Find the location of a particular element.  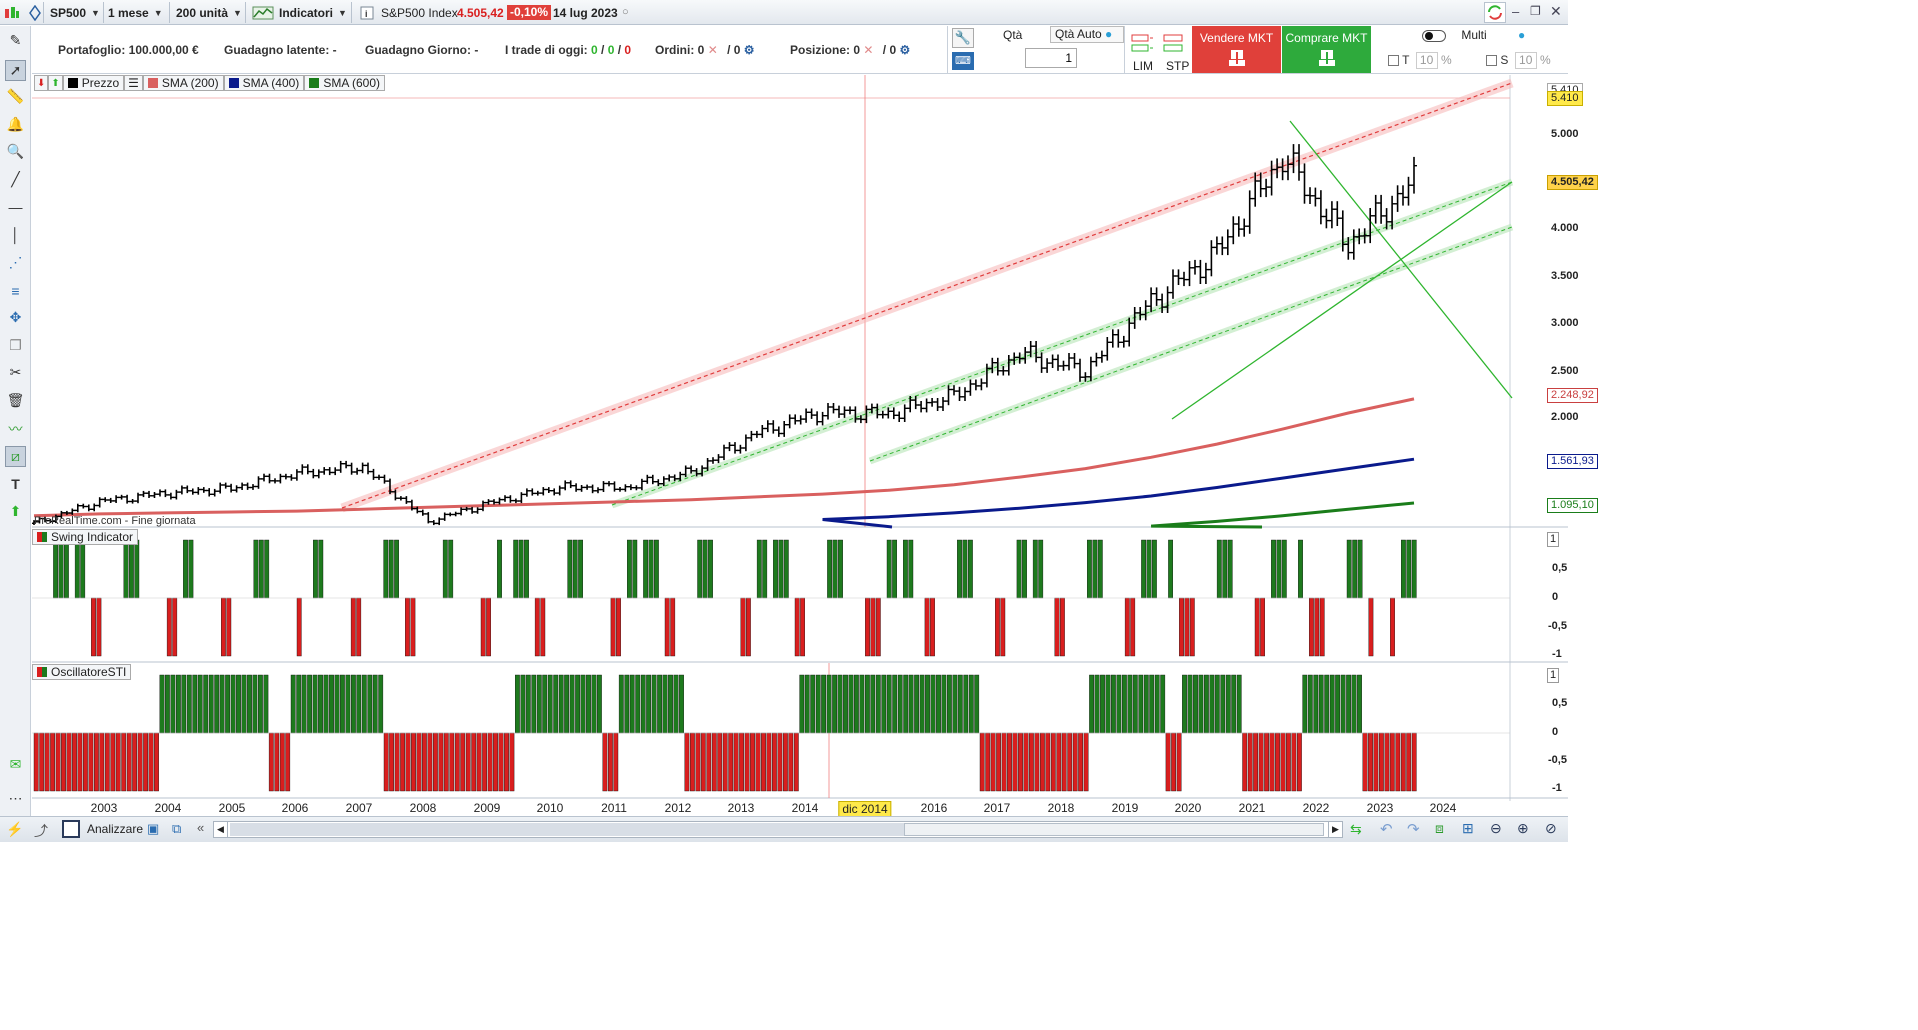

indicators-menu: Indicatori ▼ is located at coordinates (300, 12).